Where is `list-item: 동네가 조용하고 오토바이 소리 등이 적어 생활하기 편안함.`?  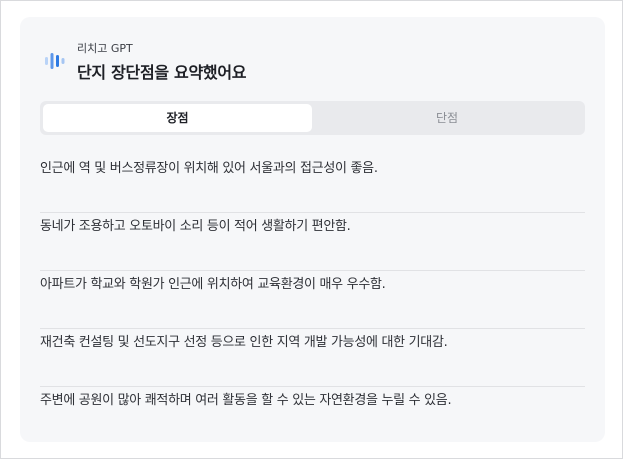
list-item: 동네가 조용하고 오토바이 소리 등이 적어 생활하기 편안함. is located at coordinates (312, 242).